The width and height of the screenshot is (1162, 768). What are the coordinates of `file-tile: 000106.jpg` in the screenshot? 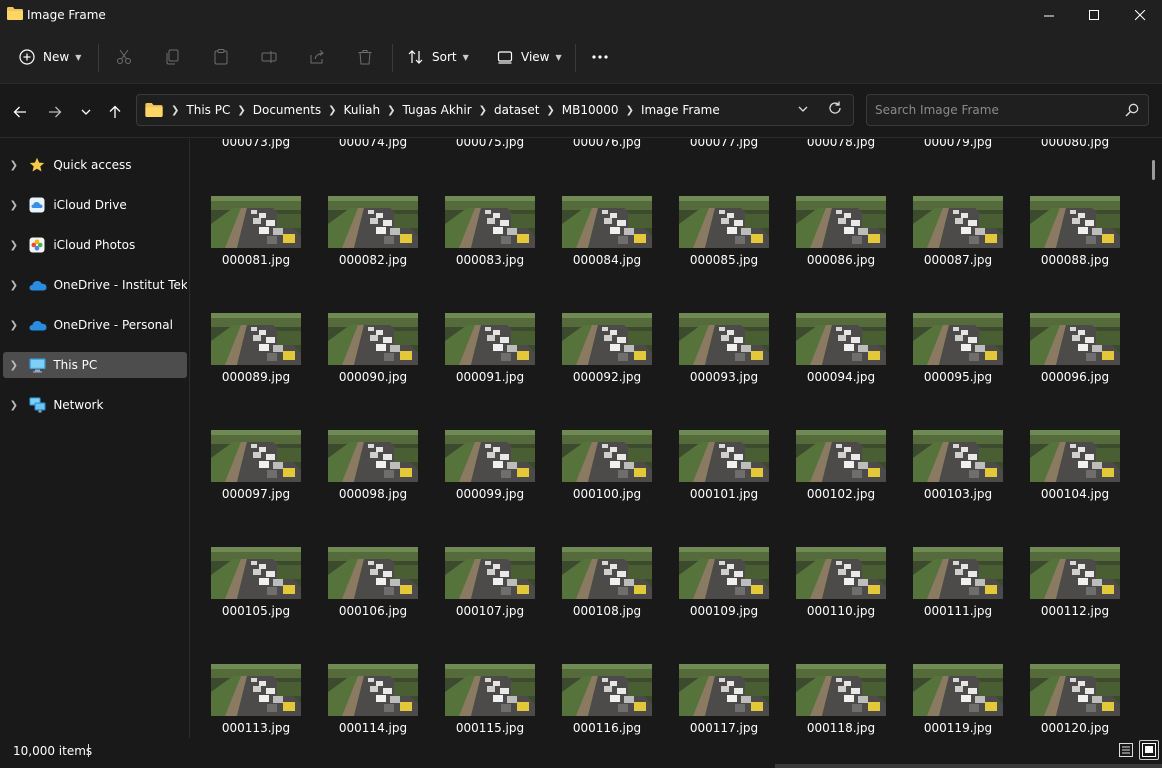 It's located at (373, 602).